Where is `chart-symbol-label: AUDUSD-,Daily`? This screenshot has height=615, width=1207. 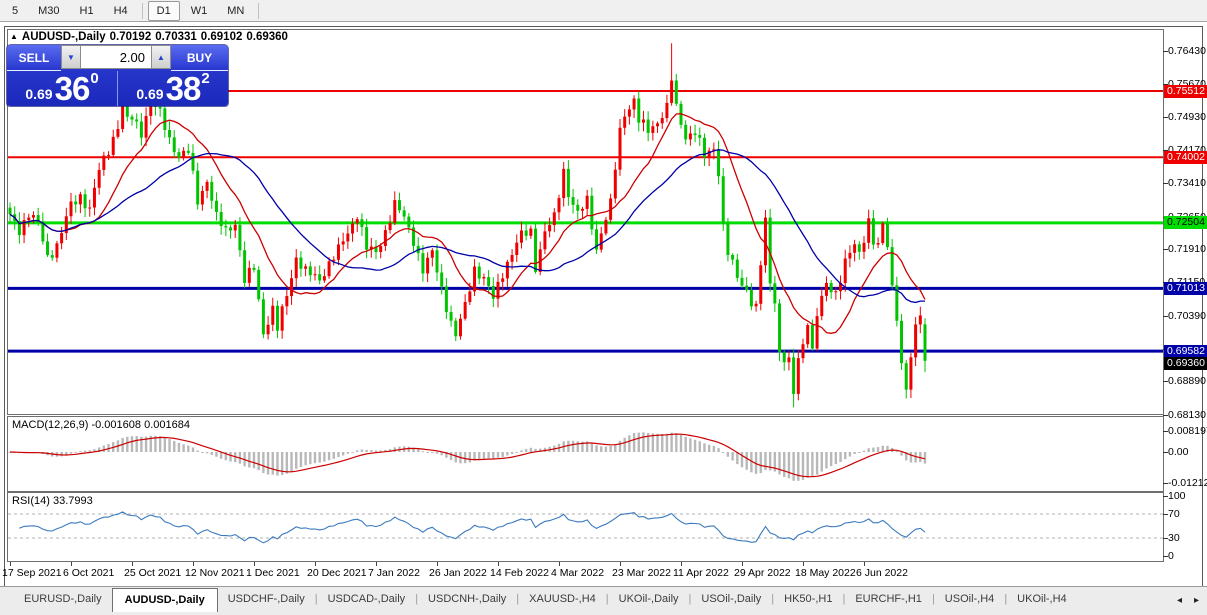
chart-symbol-label: AUDUSD-,Daily is located at coordinates (63, 37).